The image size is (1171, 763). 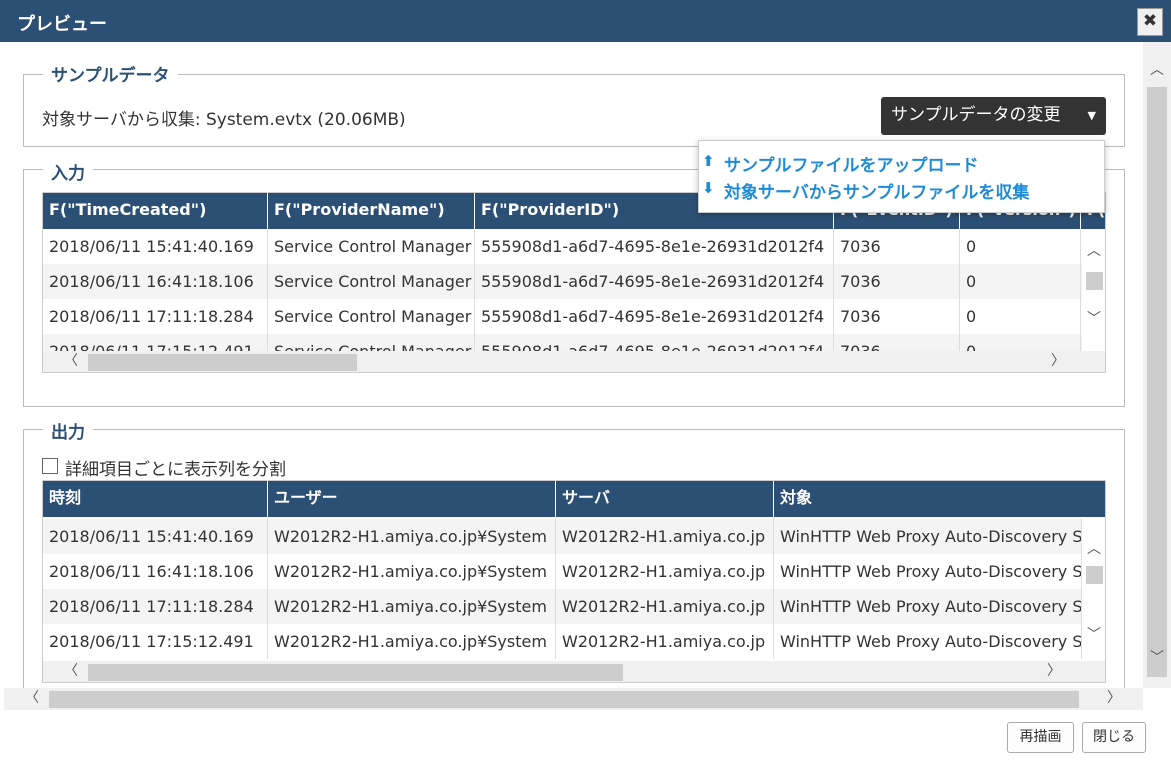 What do you see at coordinates (155, 211) in the screenshot?
I see `input-col-header: F("TimeCreated")` at bounding box center [155, 211].